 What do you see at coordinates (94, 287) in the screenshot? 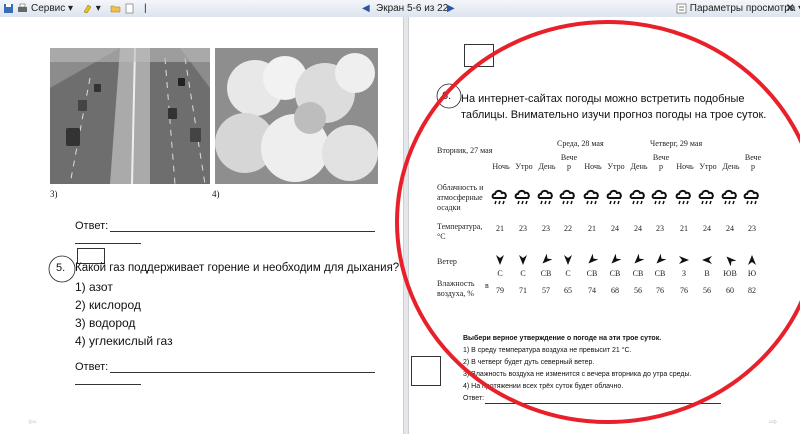
I see `q5-option-1: 1) азот` at bounding box center [94, 287].